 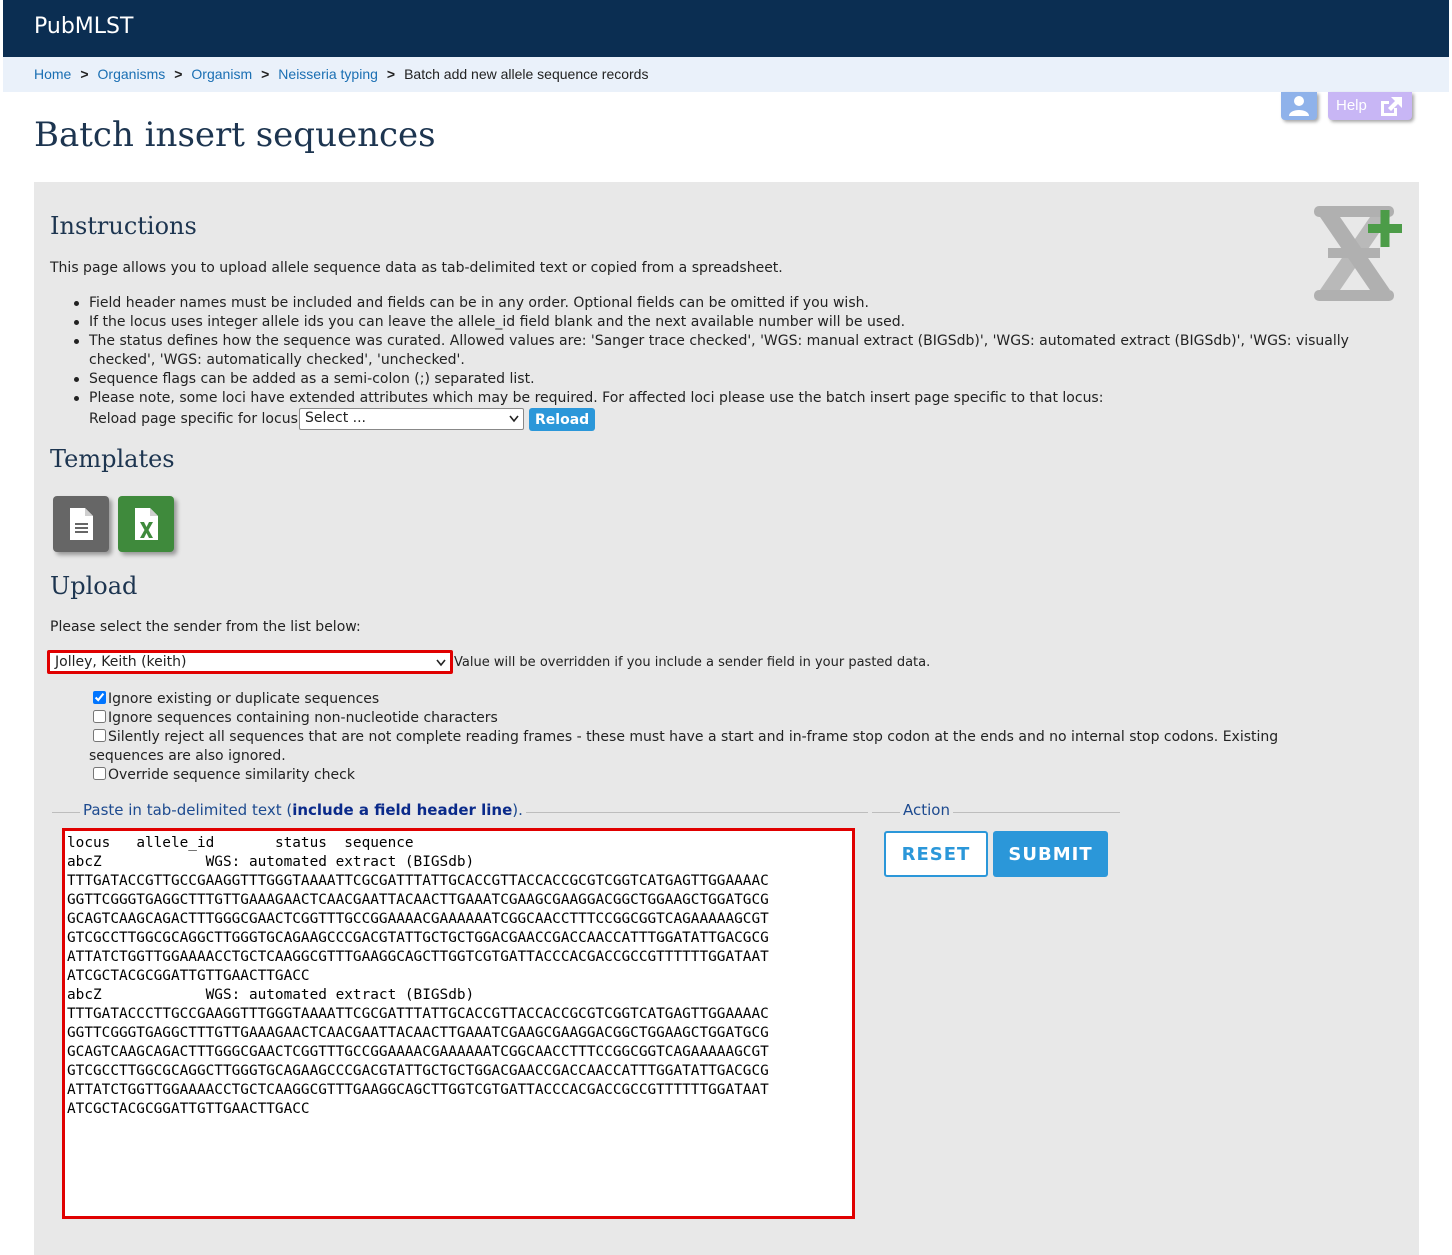 I want to click on breadcrumb-home: Home, so click(x=52, y=74).